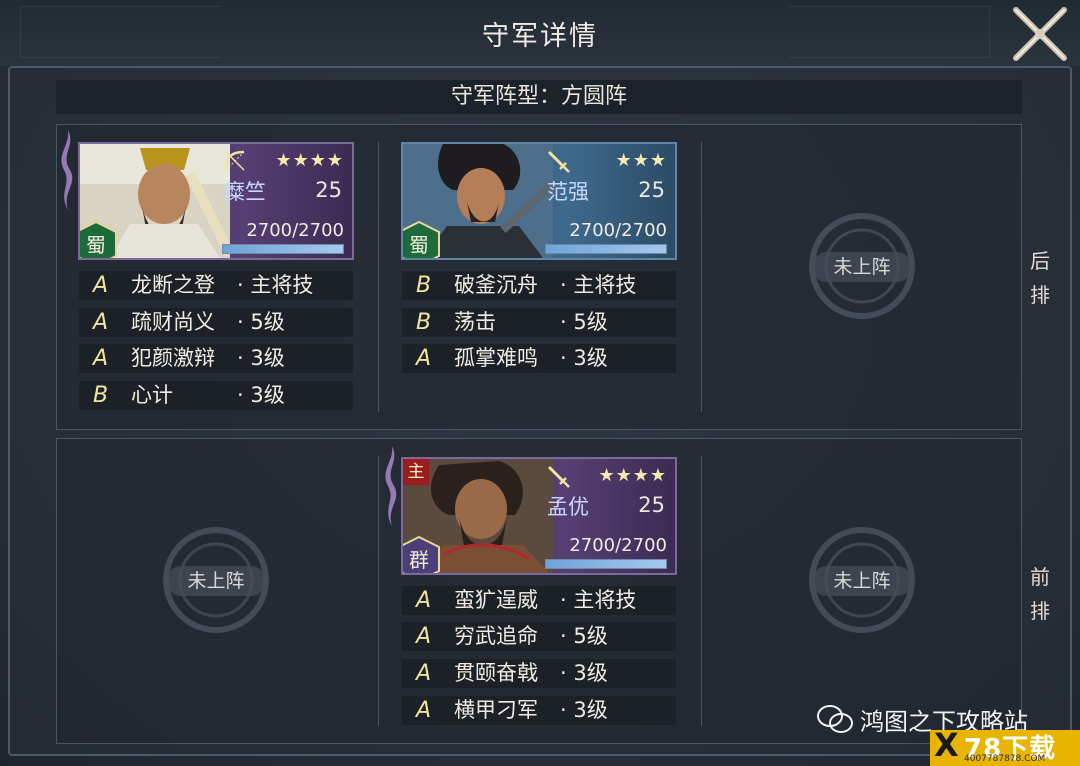 This screenshot has width=1080, height=766. I want to click on front-row-label: 前排, so click(1040, 594).